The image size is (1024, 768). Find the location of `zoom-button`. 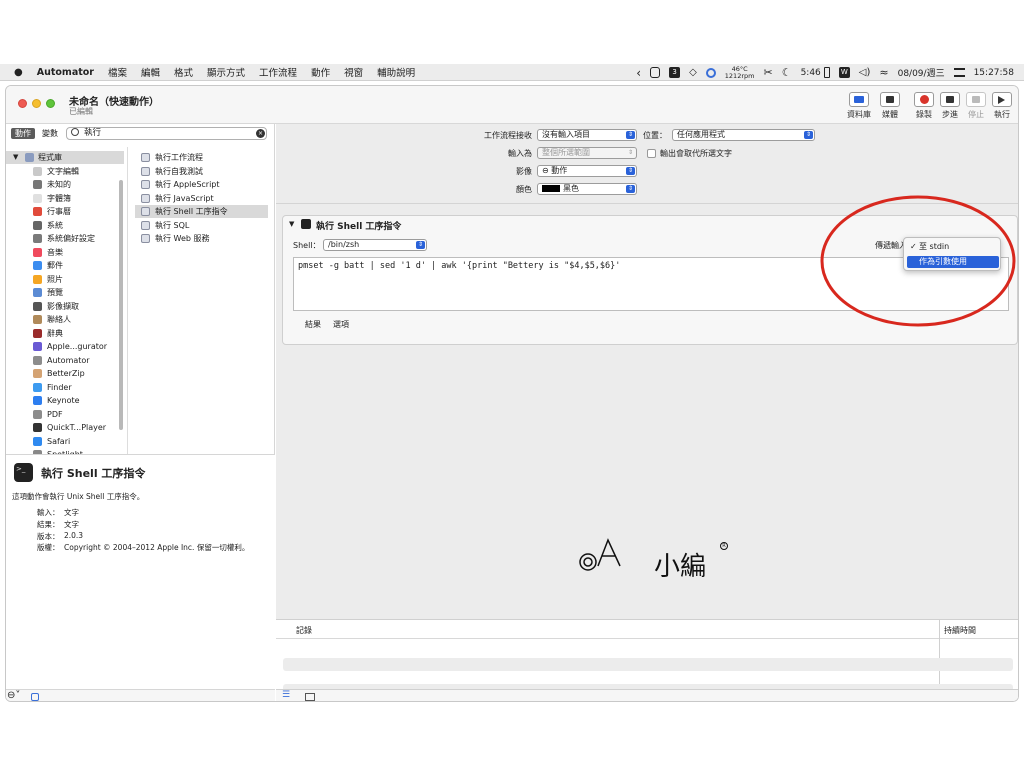

zoom-button is located at coordinates (50, 103).